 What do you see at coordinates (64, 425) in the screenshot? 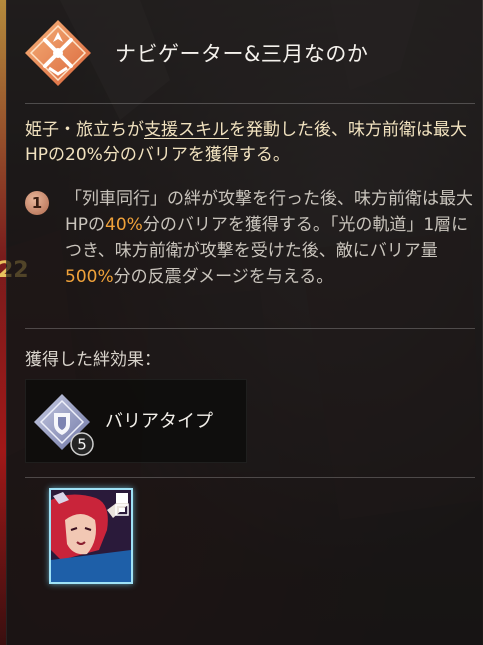
I see `shield-diamond-icon: 5` at bounding box center [64, 425].